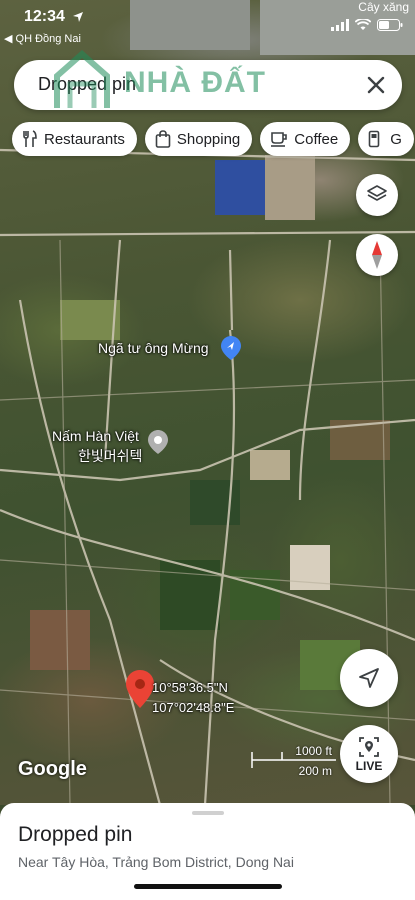  I want to click on google-logo: Google, so click(52, 769).